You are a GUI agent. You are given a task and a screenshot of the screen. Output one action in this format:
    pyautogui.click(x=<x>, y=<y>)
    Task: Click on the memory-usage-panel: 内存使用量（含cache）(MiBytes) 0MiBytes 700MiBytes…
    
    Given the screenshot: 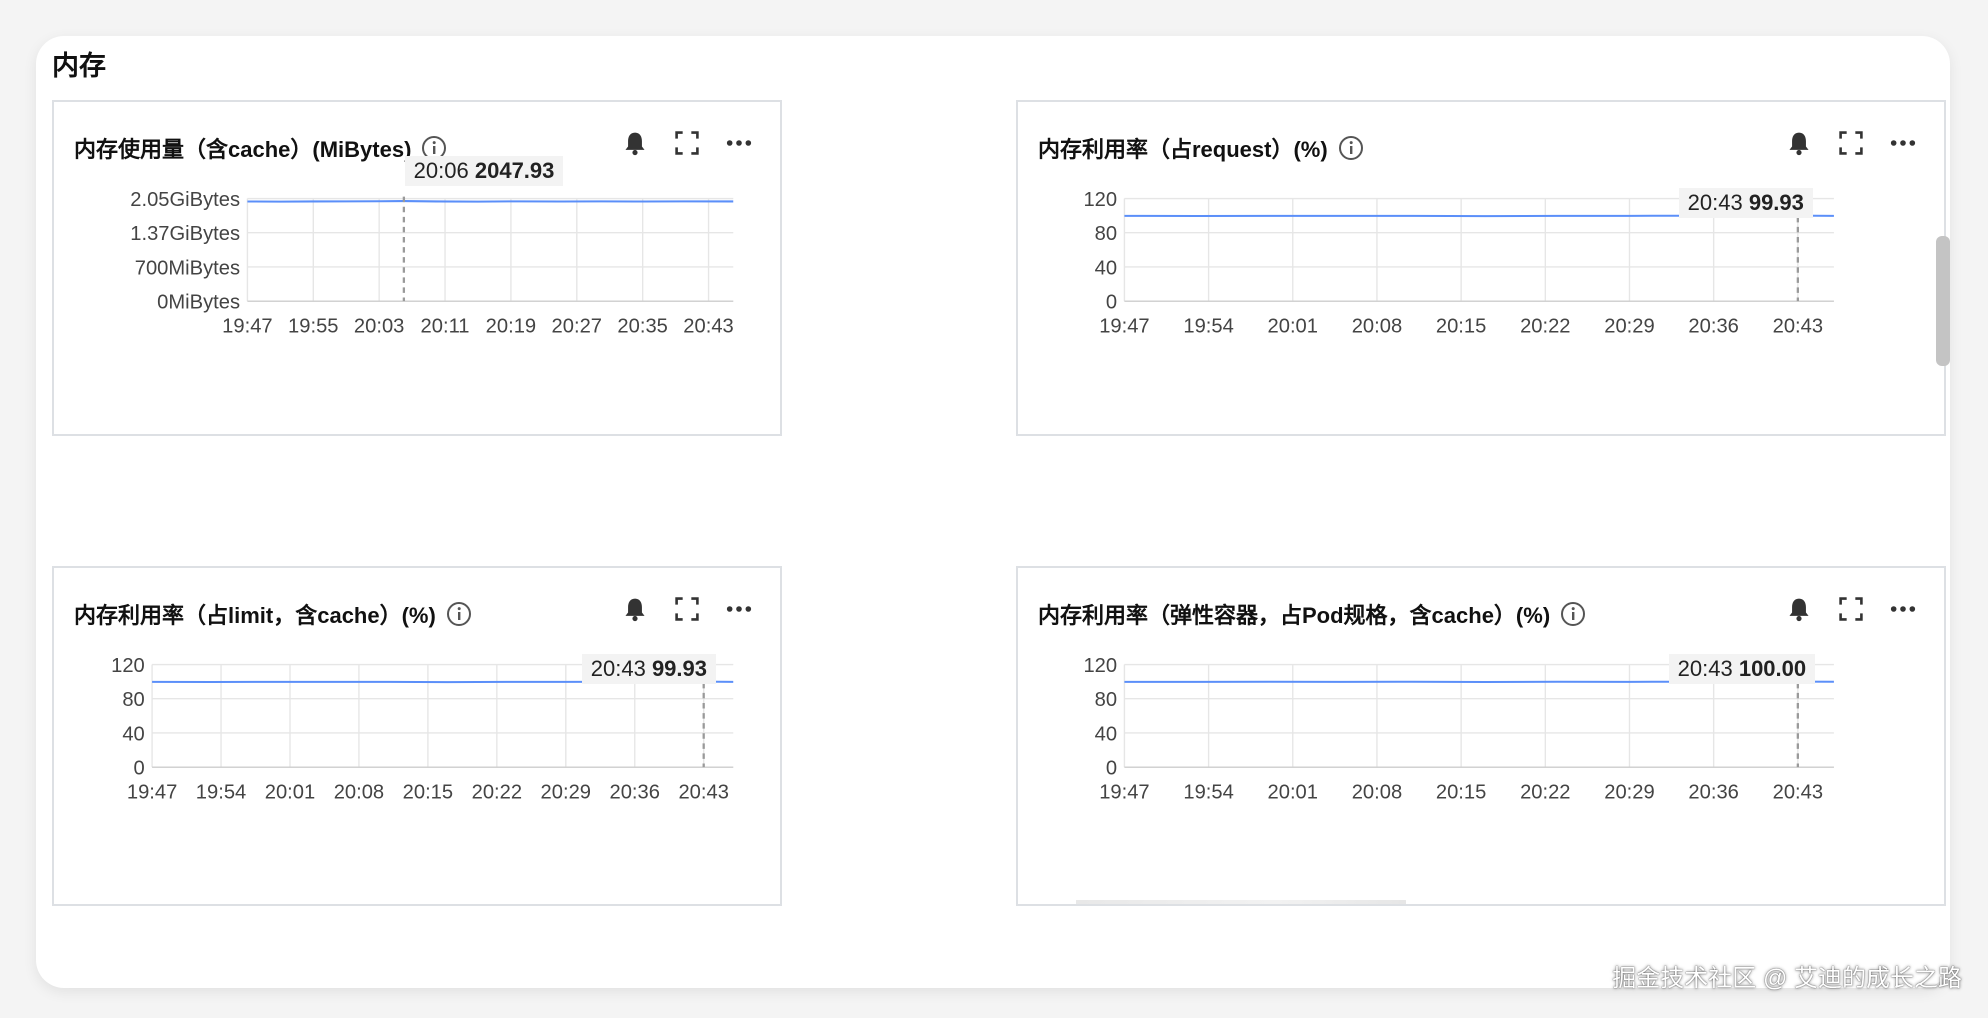 What is the action you would take?
    pyautogui.click(x=417, y=268)
    